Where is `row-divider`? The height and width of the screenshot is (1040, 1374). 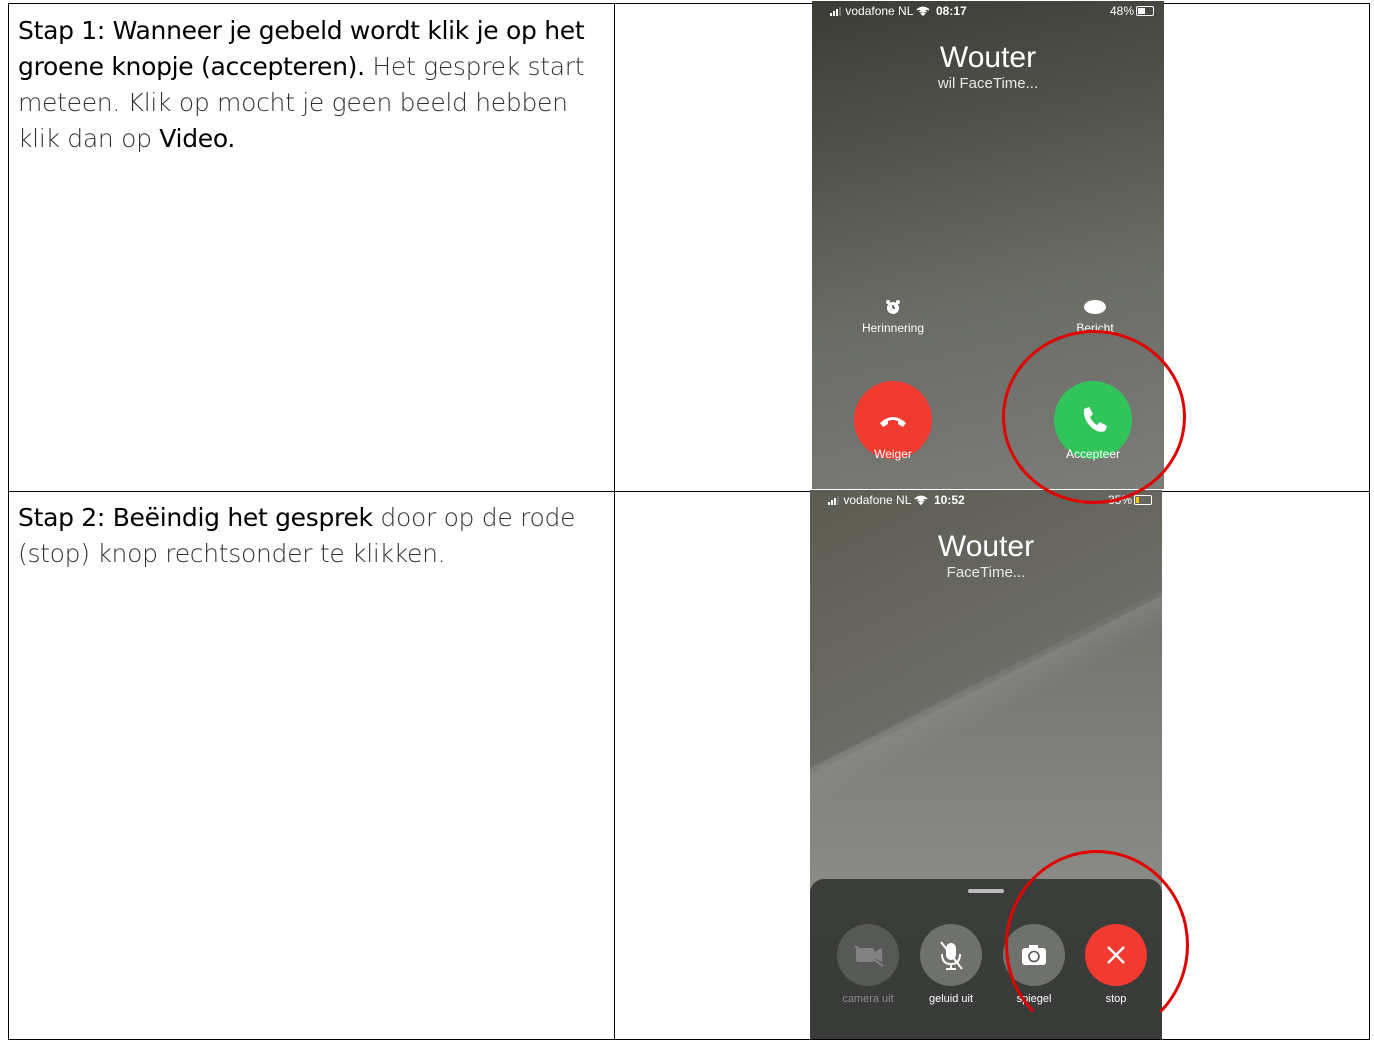
row-divider is located at coordinates (689, 491).